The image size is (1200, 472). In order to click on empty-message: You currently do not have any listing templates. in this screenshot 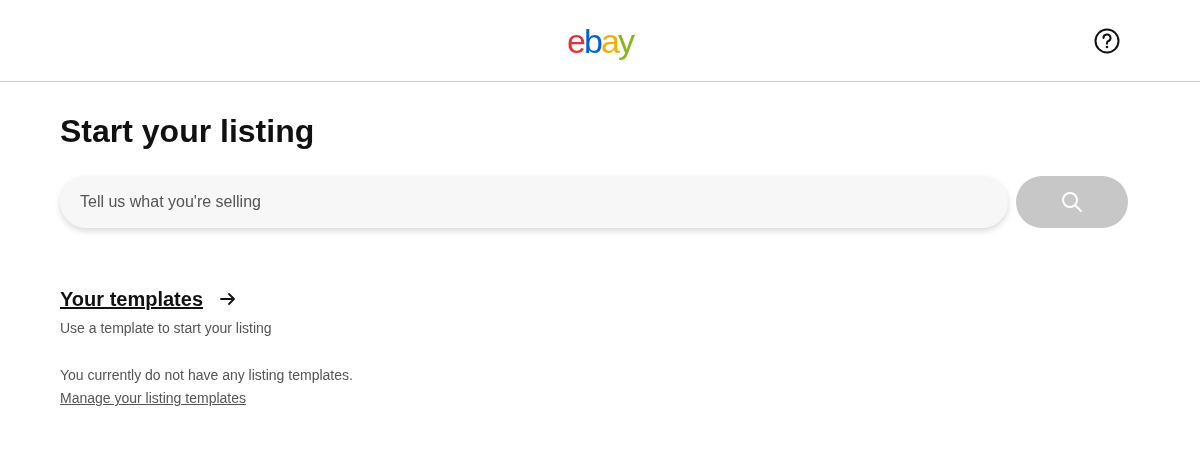, I will do `click(207, 376)`.